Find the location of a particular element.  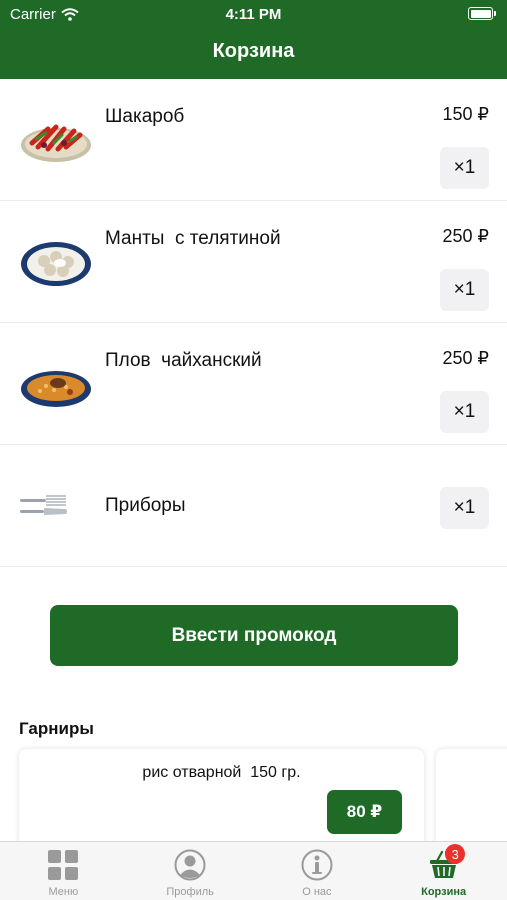

tab-menu: Меню is located at coordinates (63, 871).